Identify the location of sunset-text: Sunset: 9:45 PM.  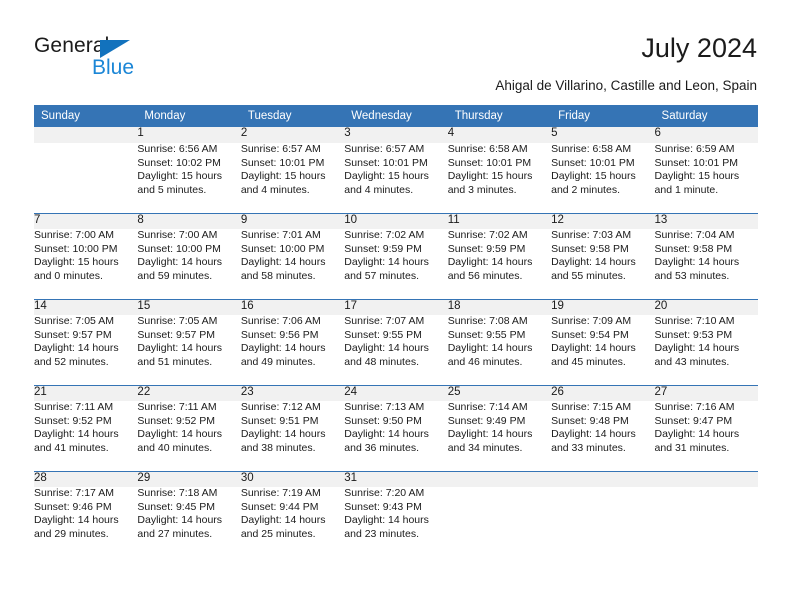
(176, 506).